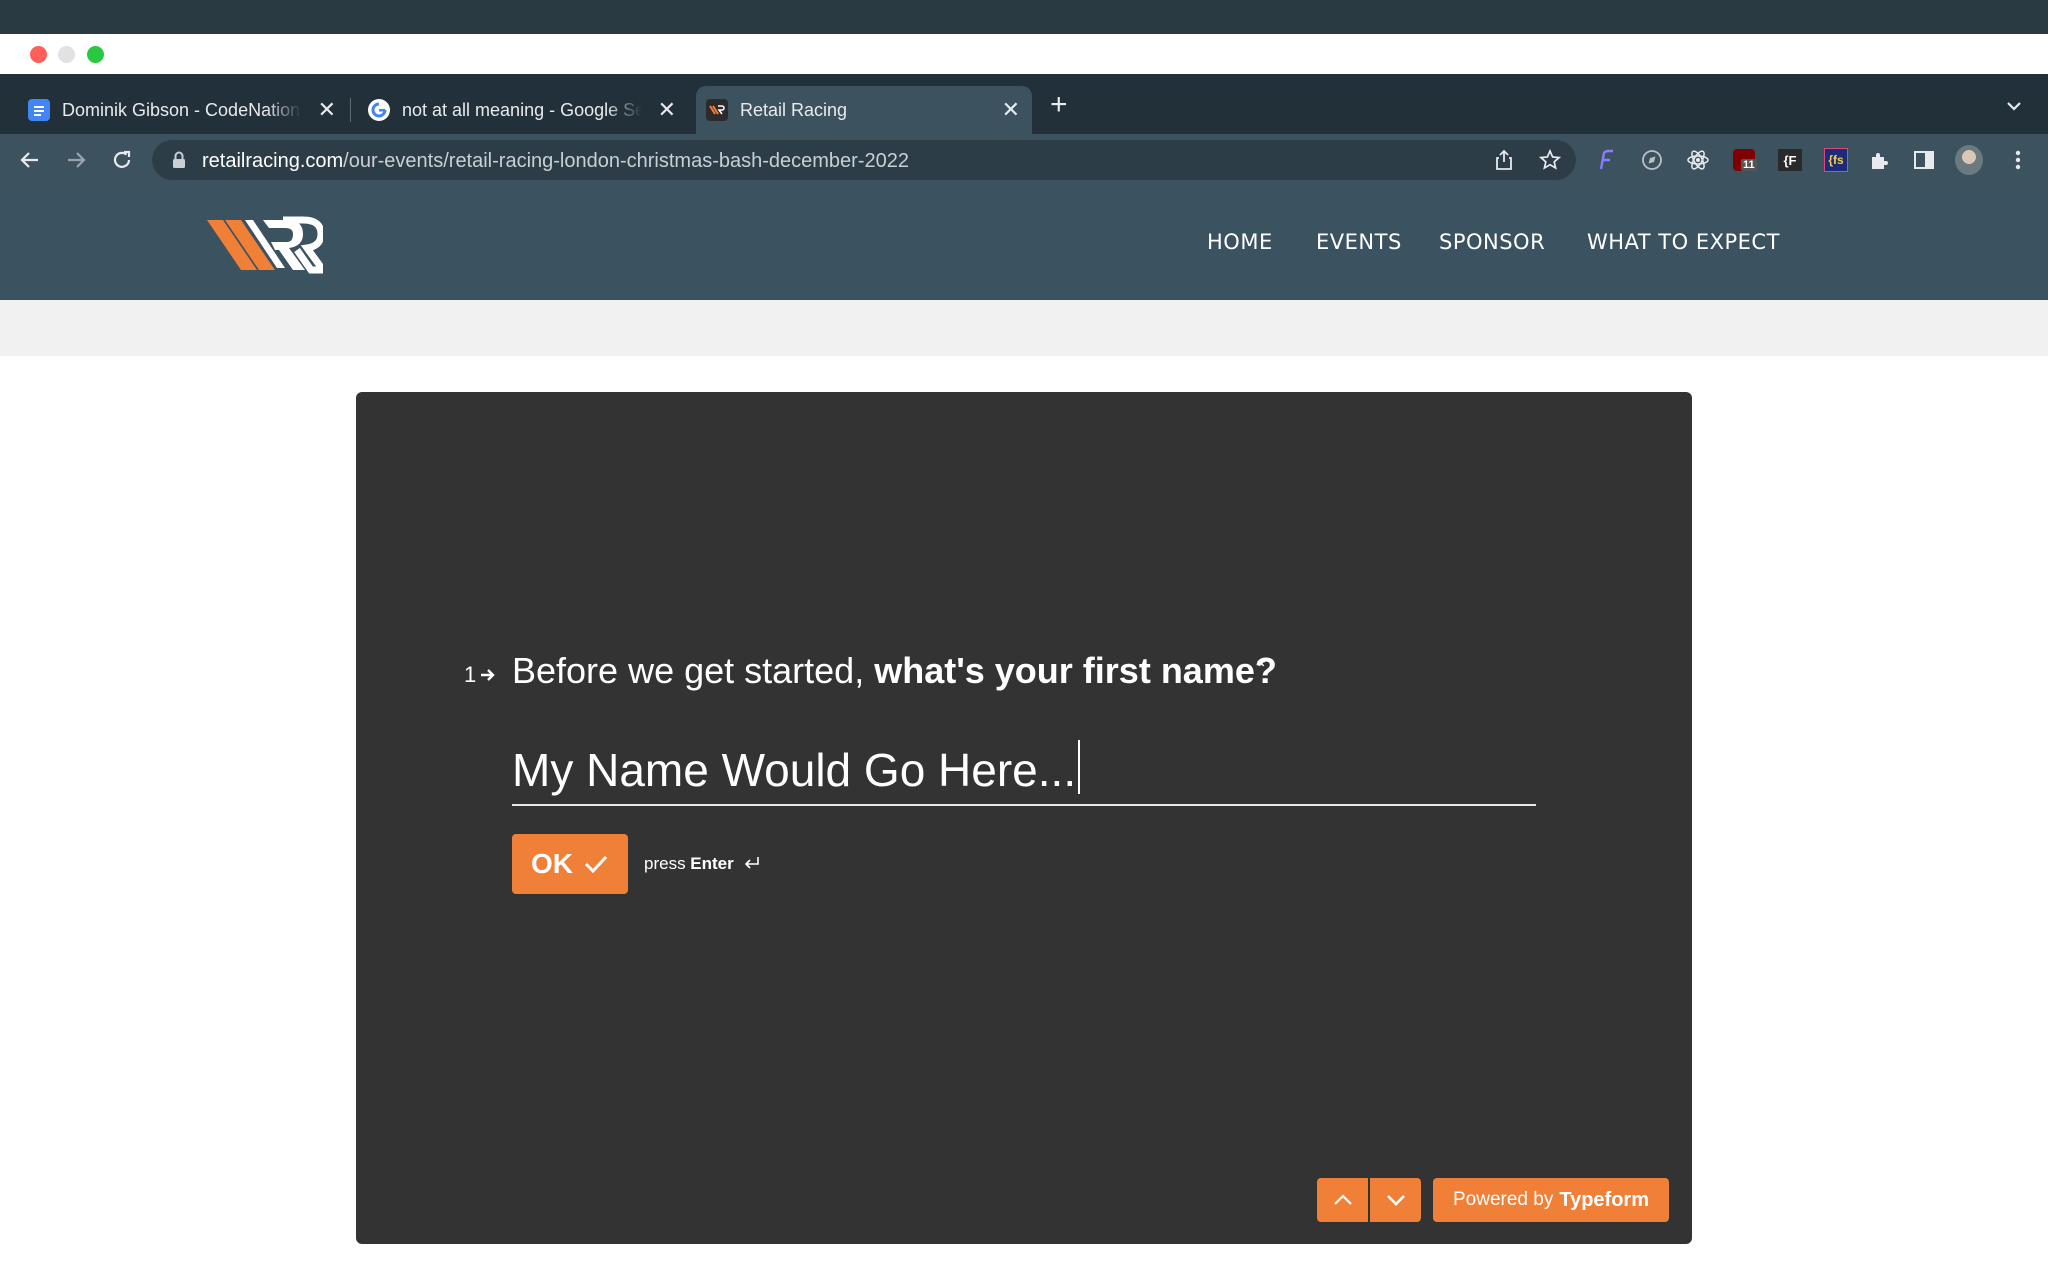 The image size is (2048, 1280). Describe the element at coordinates (1240, 242) in the screenshot. I see `nav-home: HOME` at that location.